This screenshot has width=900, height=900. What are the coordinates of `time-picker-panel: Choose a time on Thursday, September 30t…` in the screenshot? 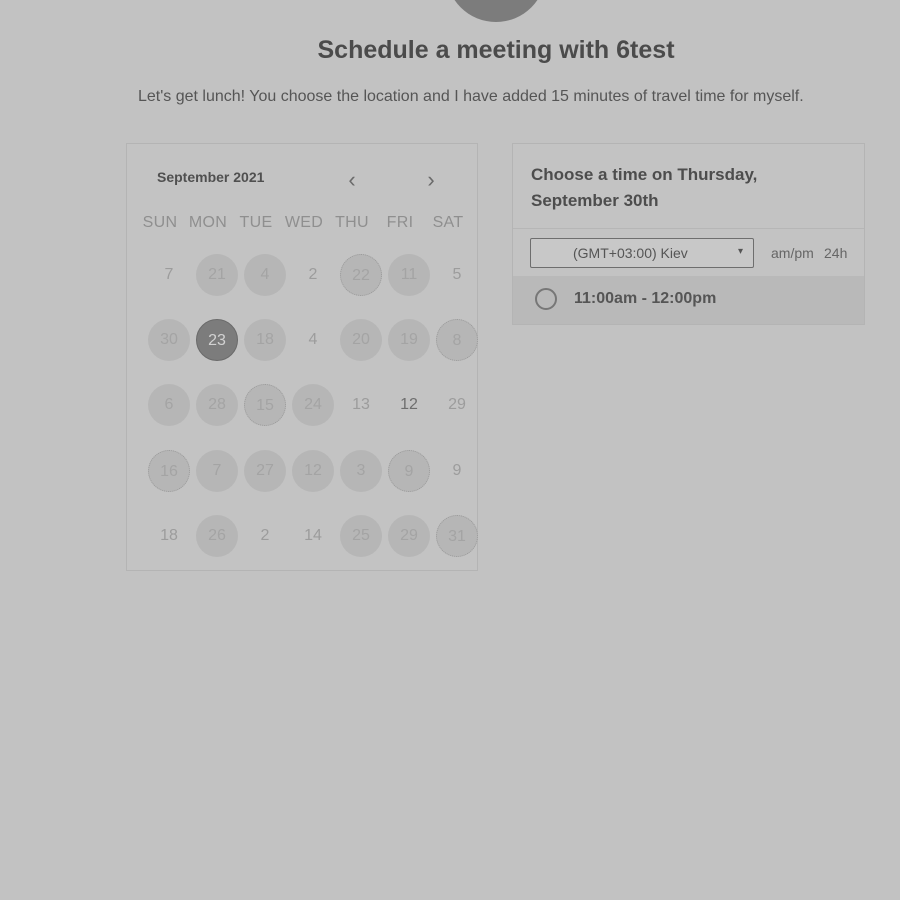 It's located at (688, 234).